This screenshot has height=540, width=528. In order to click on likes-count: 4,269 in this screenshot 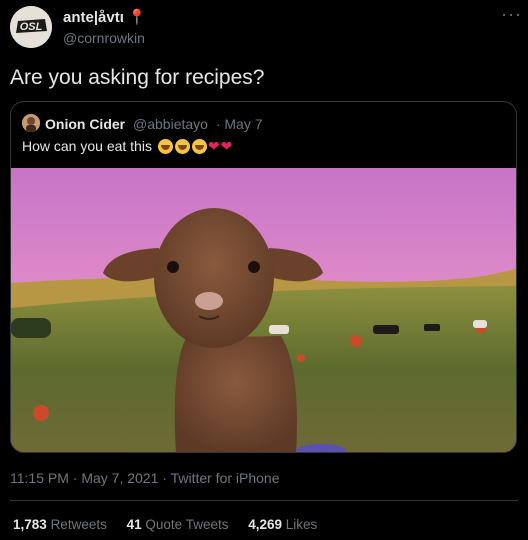, I will do `click(265, 524)`.